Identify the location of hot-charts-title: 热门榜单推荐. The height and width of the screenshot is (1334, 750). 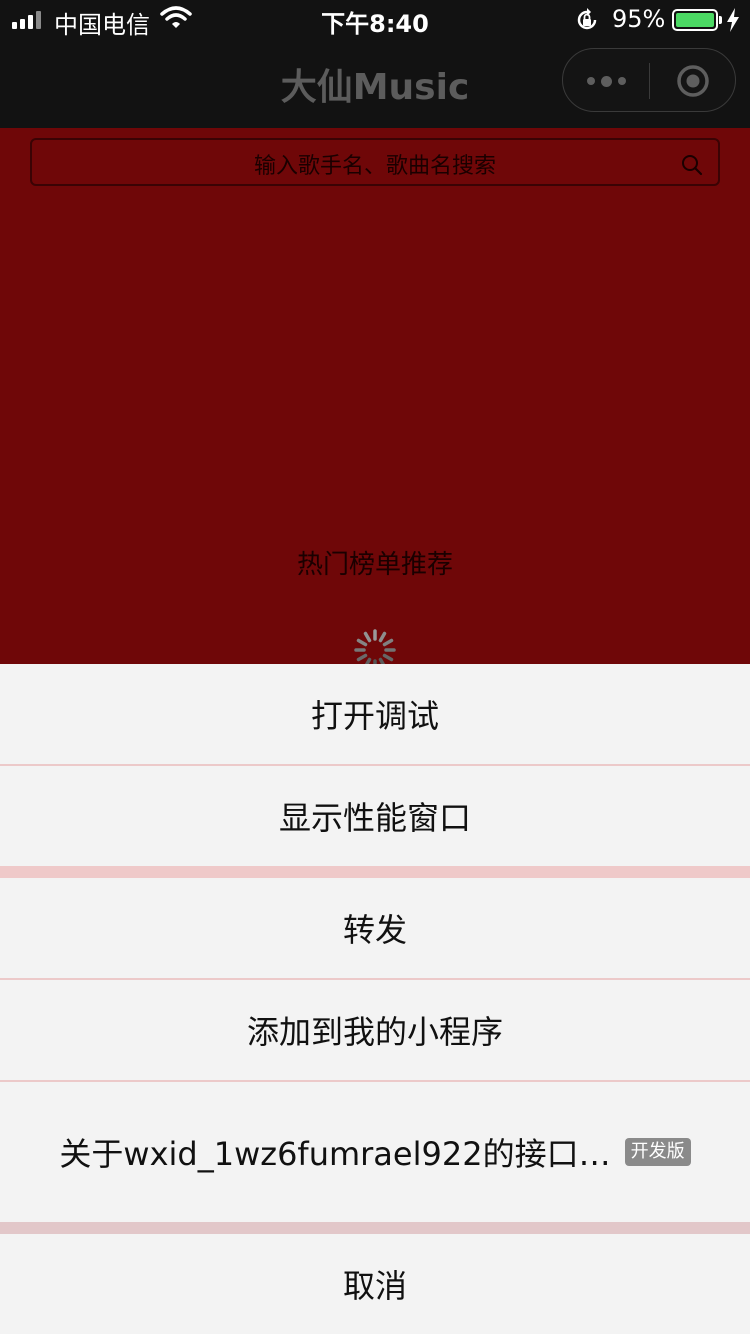
(374, 565).